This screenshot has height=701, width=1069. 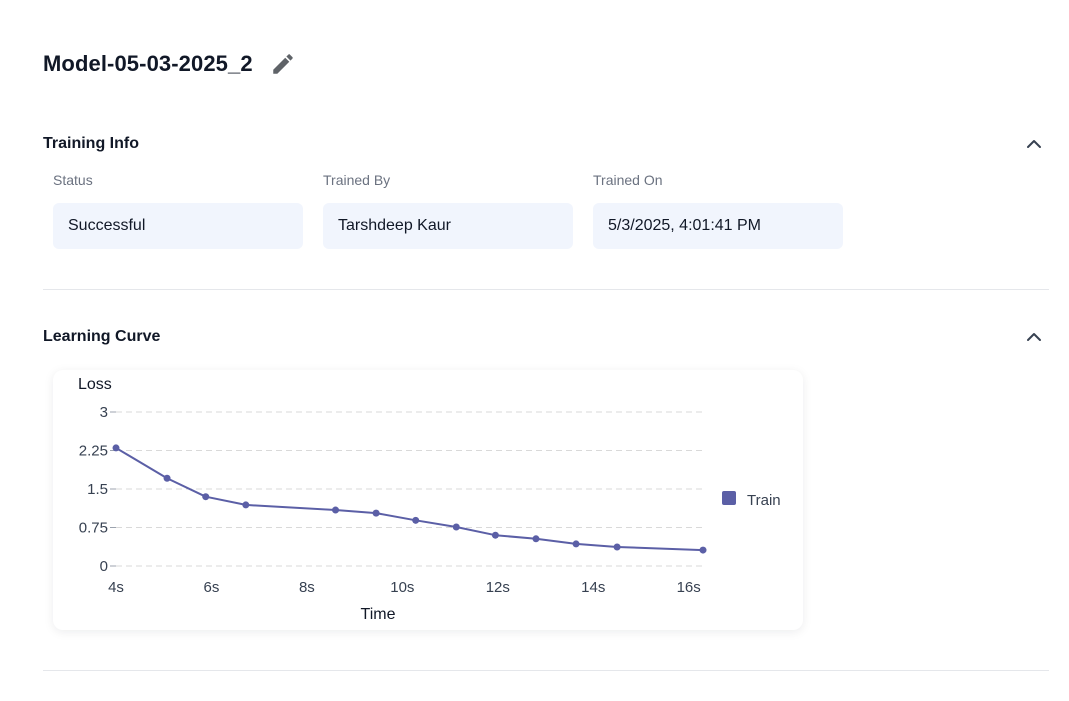 I want to click on y-tick-label: 0, so click(x=104, y=566).